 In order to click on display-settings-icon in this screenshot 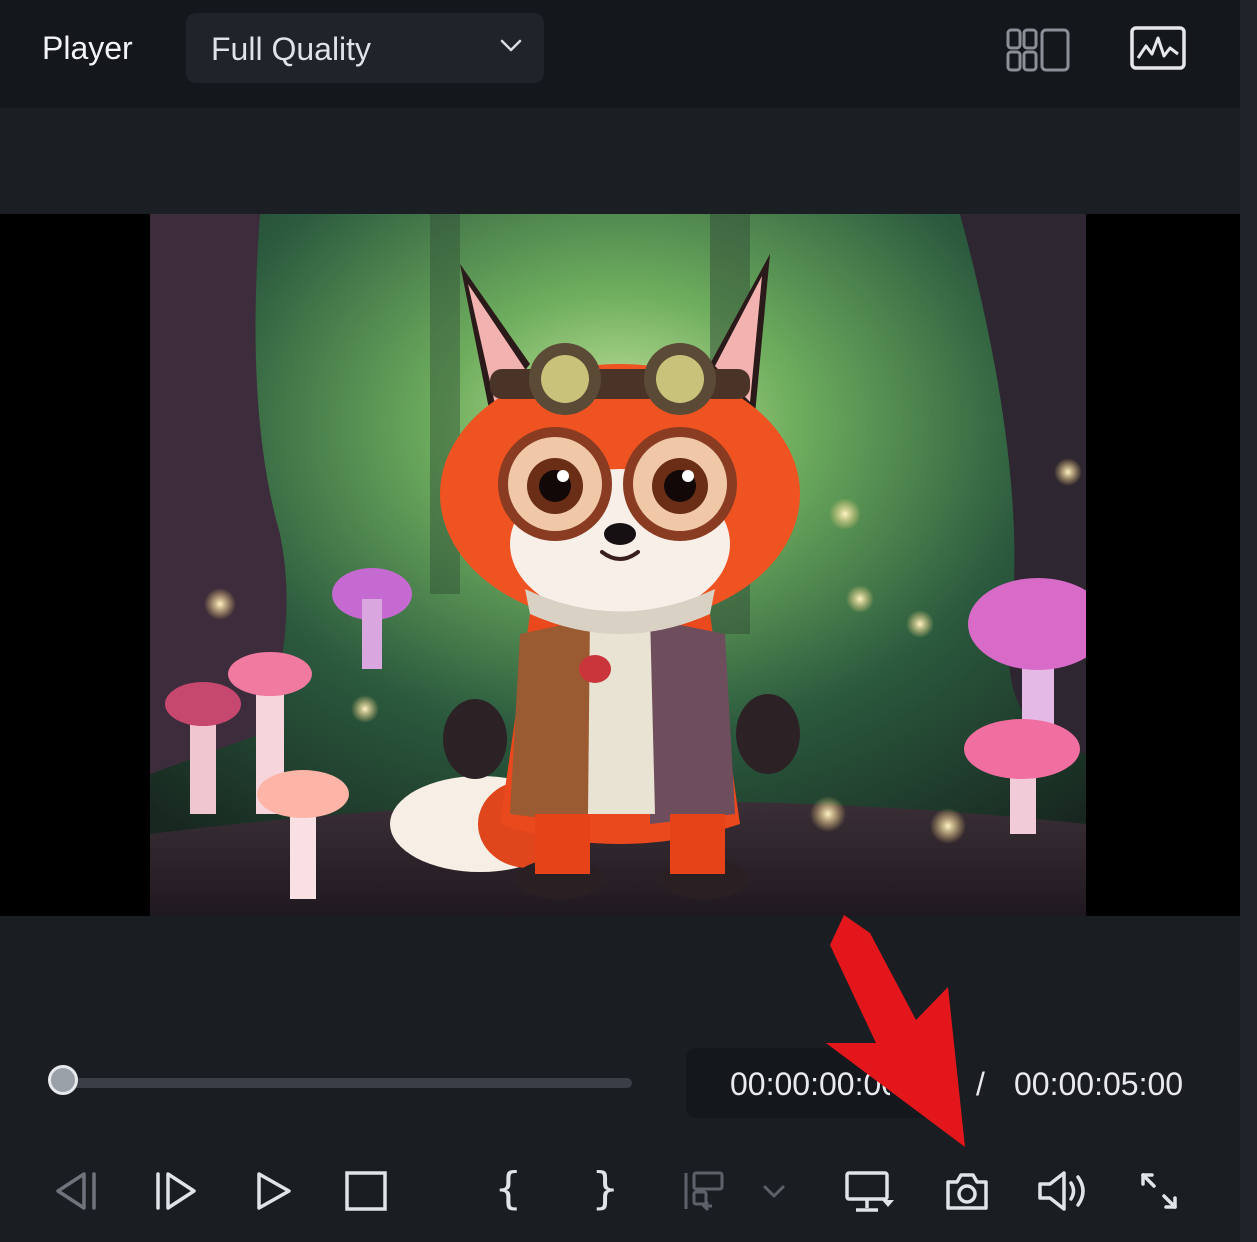, I will do `click(870, 1192)`.